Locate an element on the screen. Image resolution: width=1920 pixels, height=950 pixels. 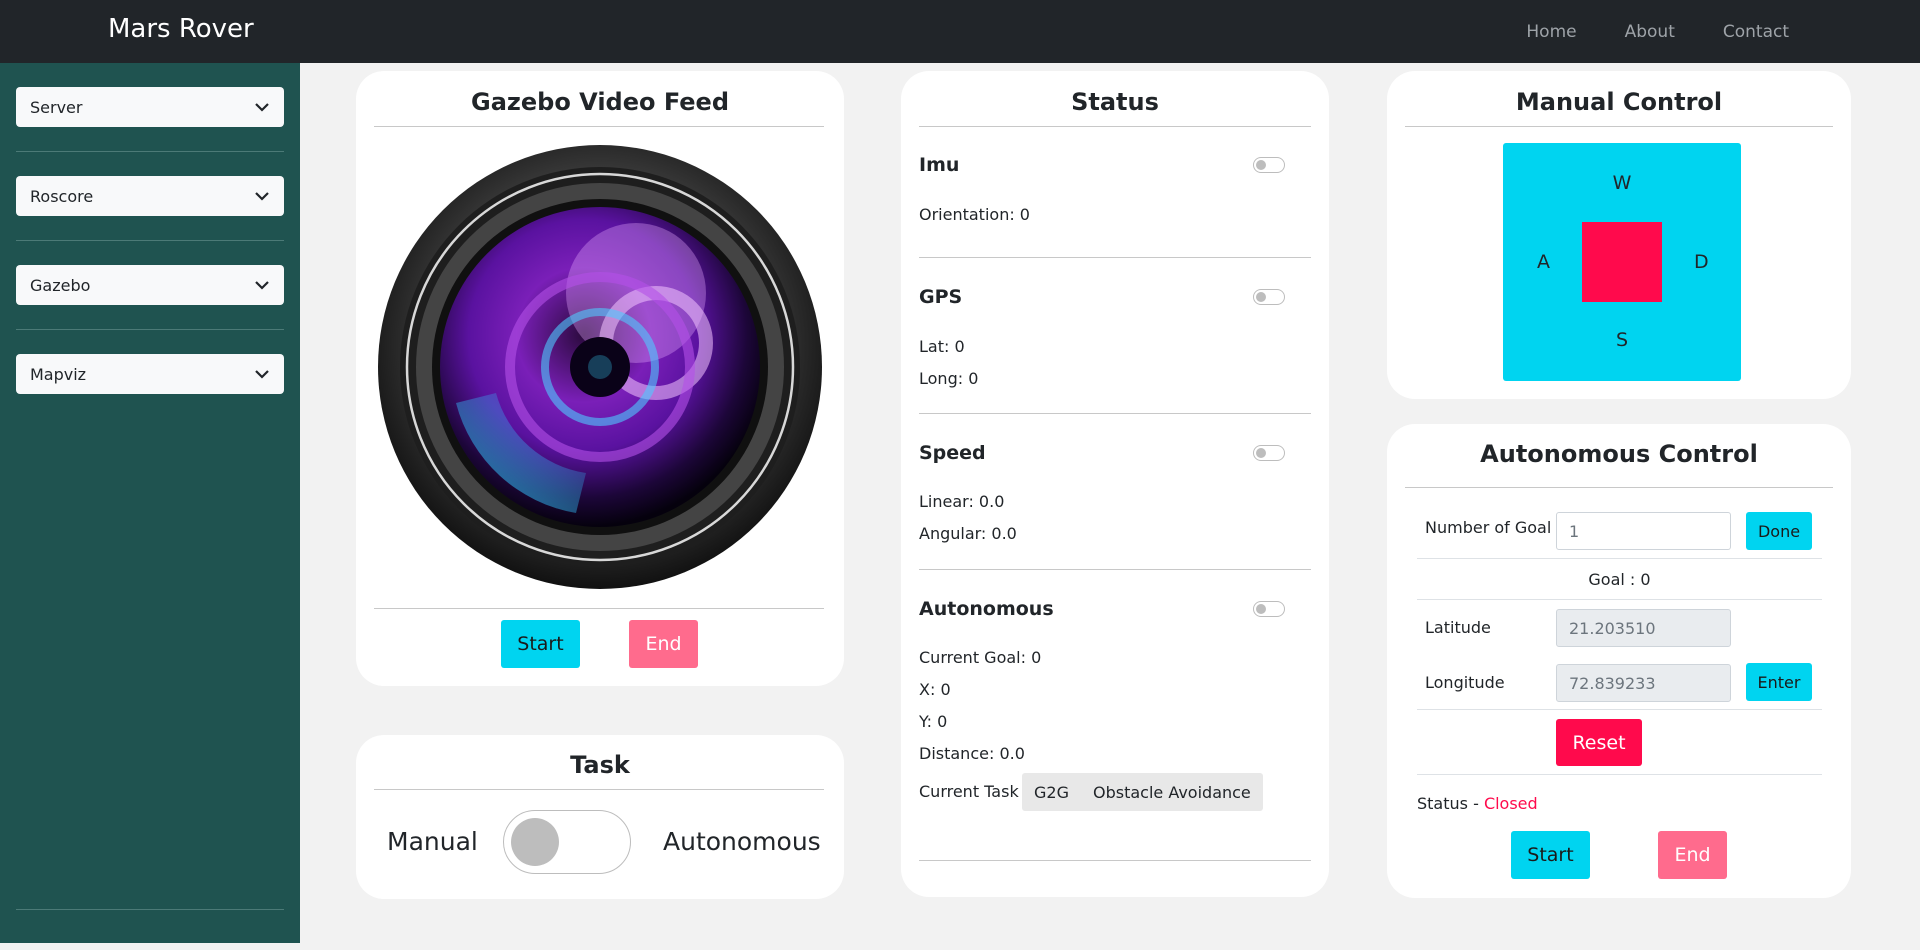
roscore-select-label: Roscore is located at coordinates (62, 196).